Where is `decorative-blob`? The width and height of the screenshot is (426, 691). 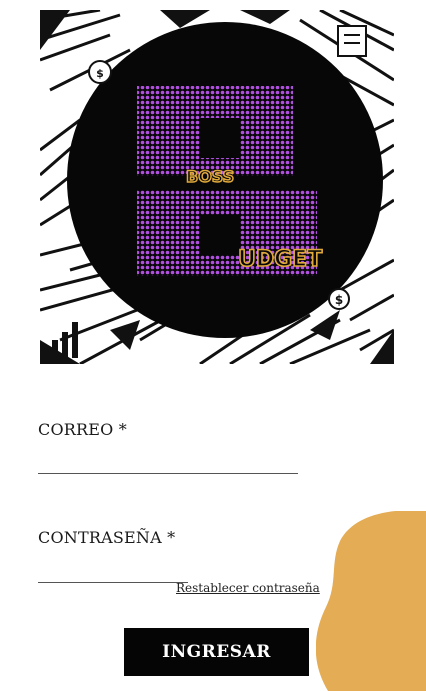
decorative-blob is located at coordinates (371, 601).